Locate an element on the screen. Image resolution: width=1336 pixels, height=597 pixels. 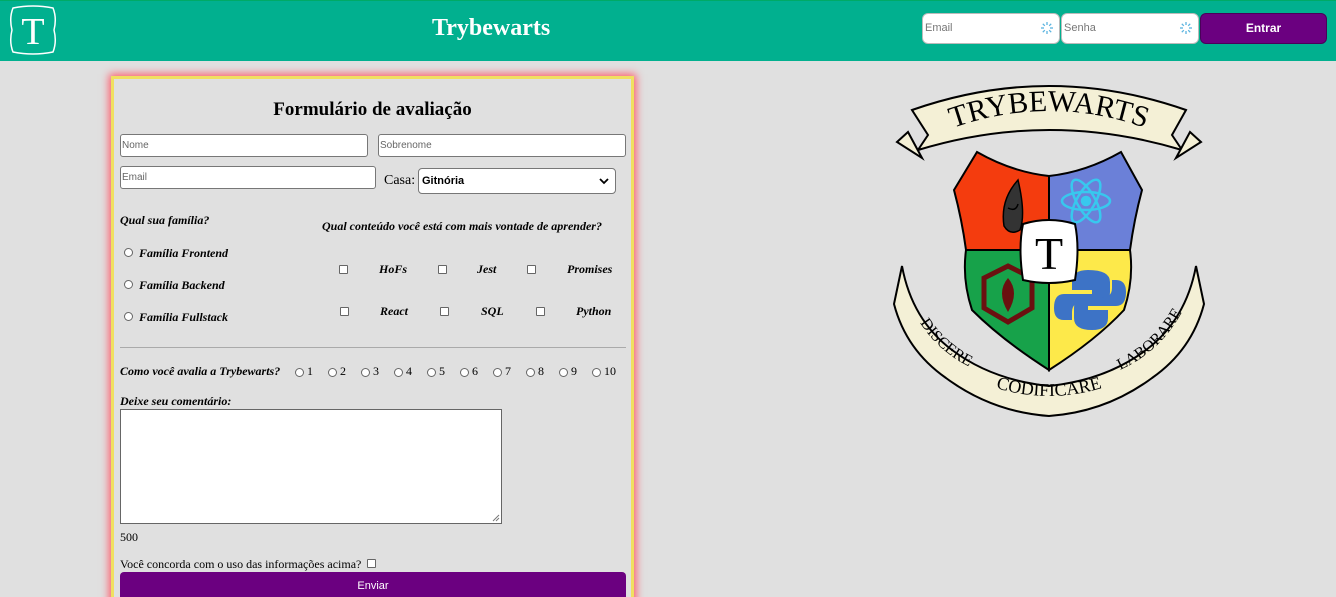
family-frontend-radio is located at coordinates (128, 252).